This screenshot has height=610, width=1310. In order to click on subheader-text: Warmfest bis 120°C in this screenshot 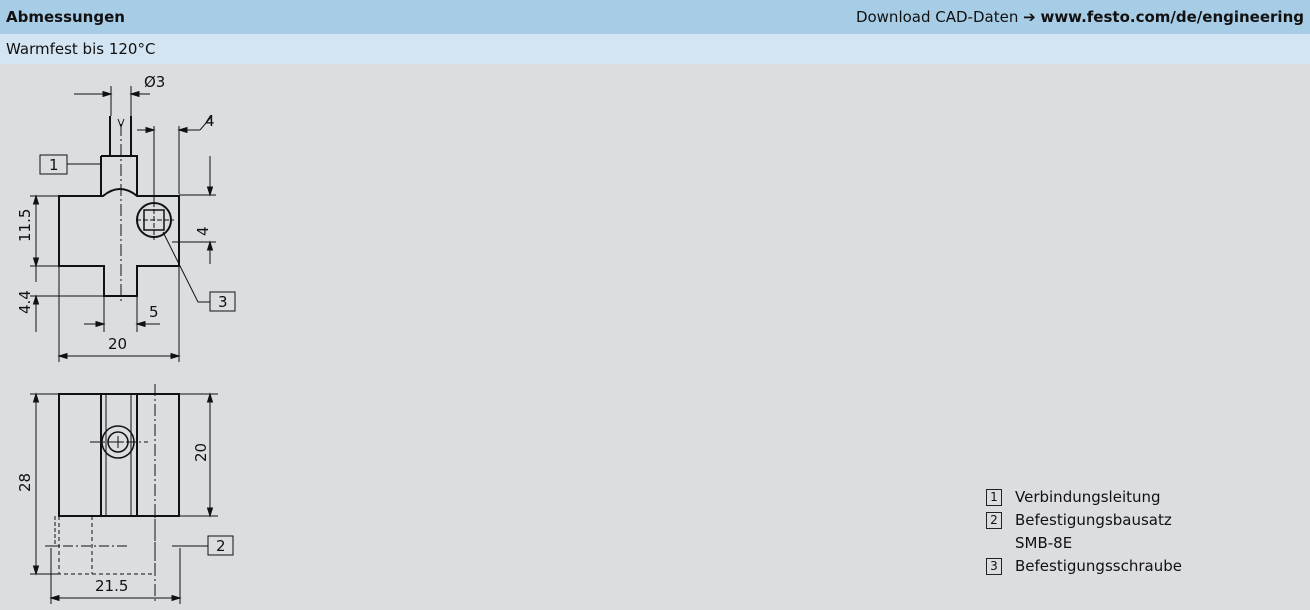, I will do `click(81, 49)`.